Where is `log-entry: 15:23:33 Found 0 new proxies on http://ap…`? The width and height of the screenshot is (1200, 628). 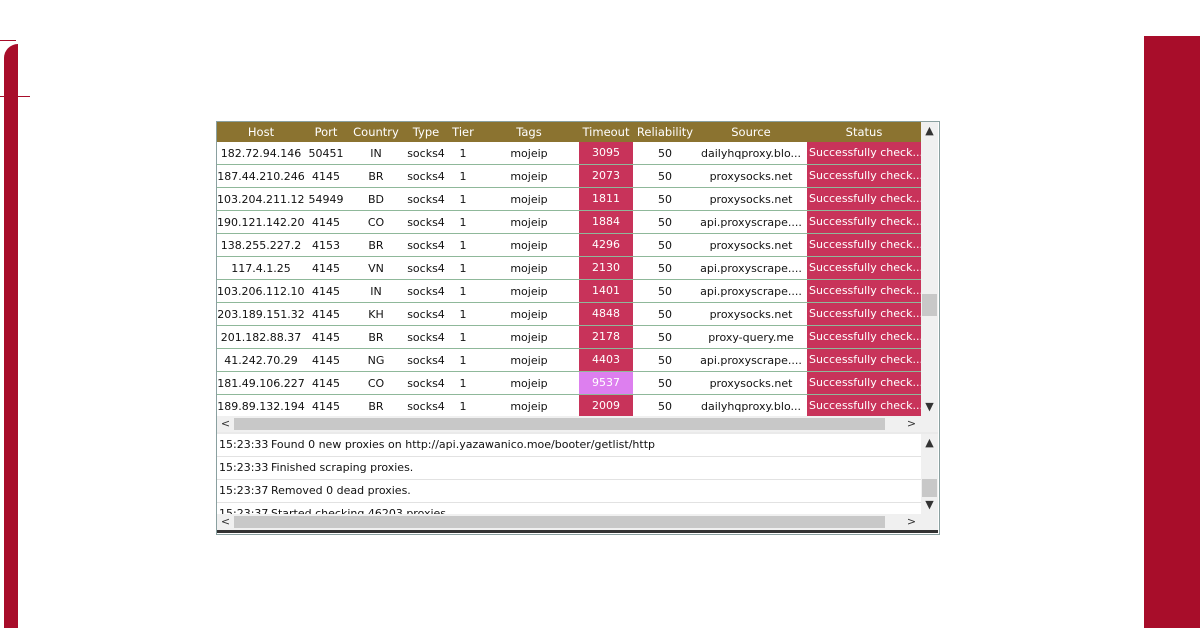
log-entry: 15:23:33 Found 0 new proxies on http://ap… is located at coordinates (569, 445).